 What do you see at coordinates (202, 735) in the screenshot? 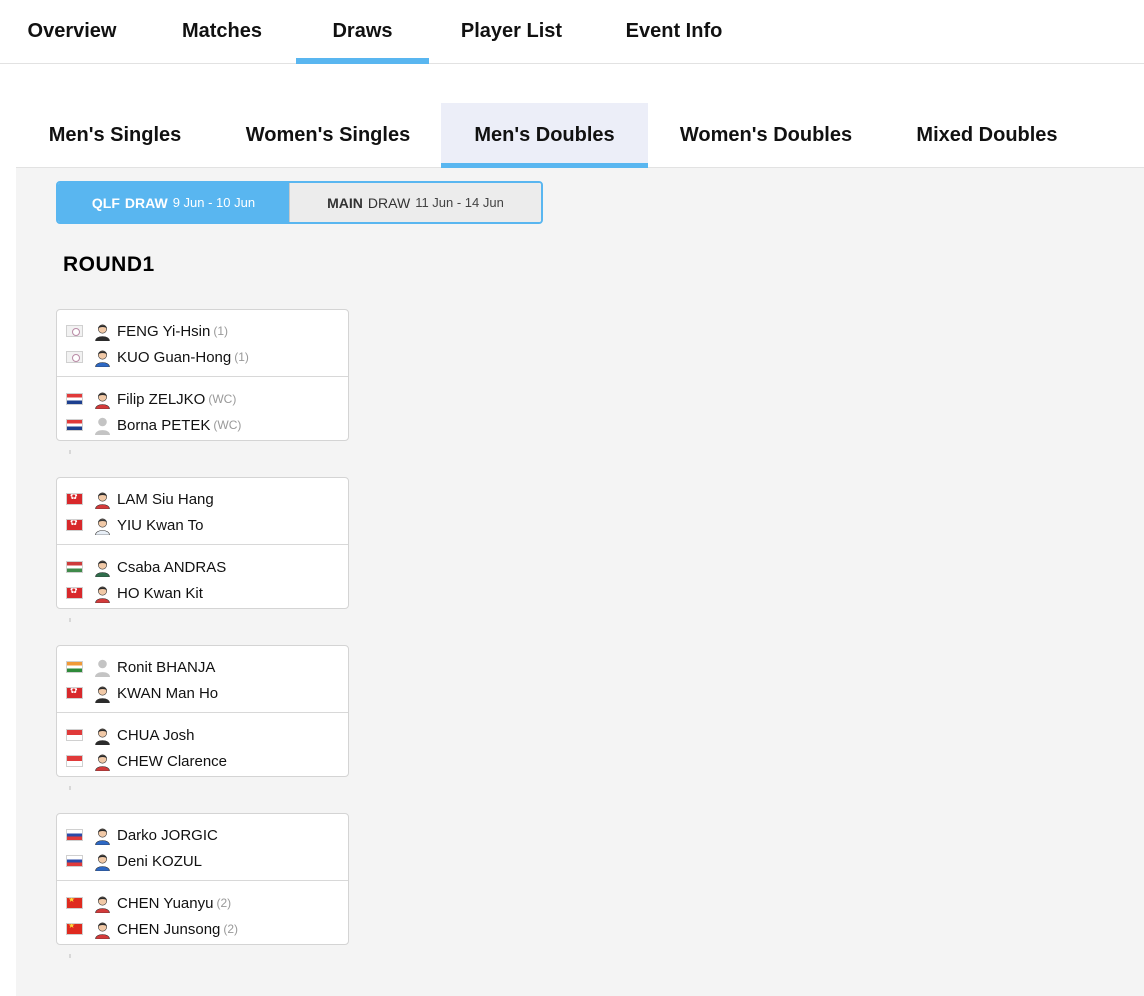
I see `player-row: CHUA Josh` at bounding box center [202, 735].